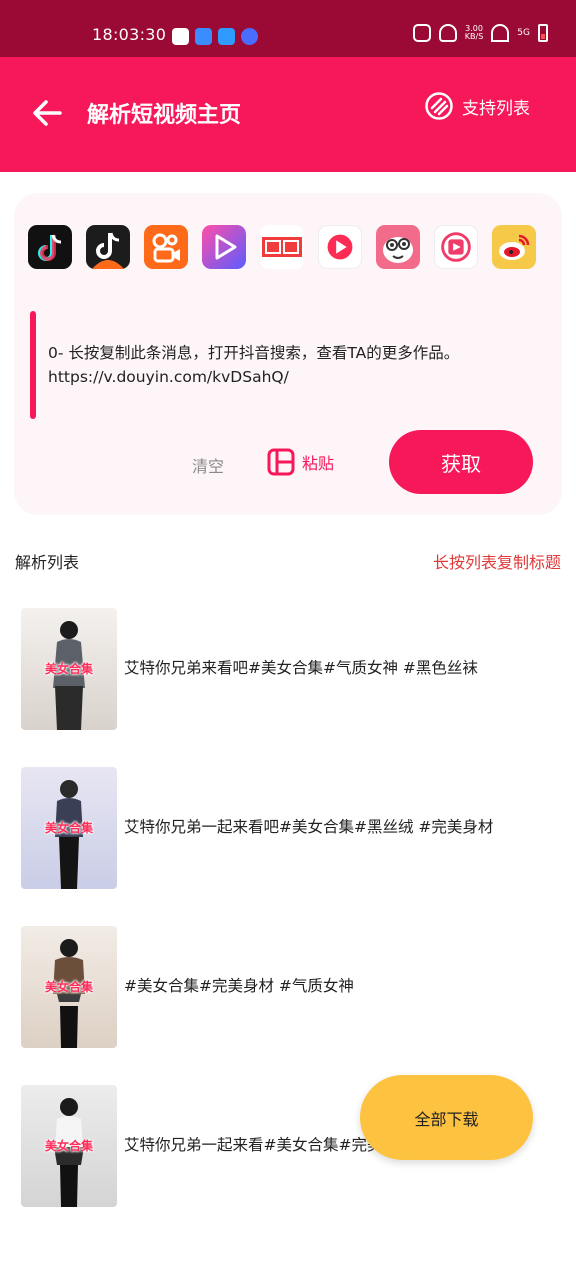 This screenshot has width=576, height=1280. Describe the element at coordinates (288, 28) in the screenshot. I see `status-bar: 18:03:30 3.00 KB/S 5G` at that location.